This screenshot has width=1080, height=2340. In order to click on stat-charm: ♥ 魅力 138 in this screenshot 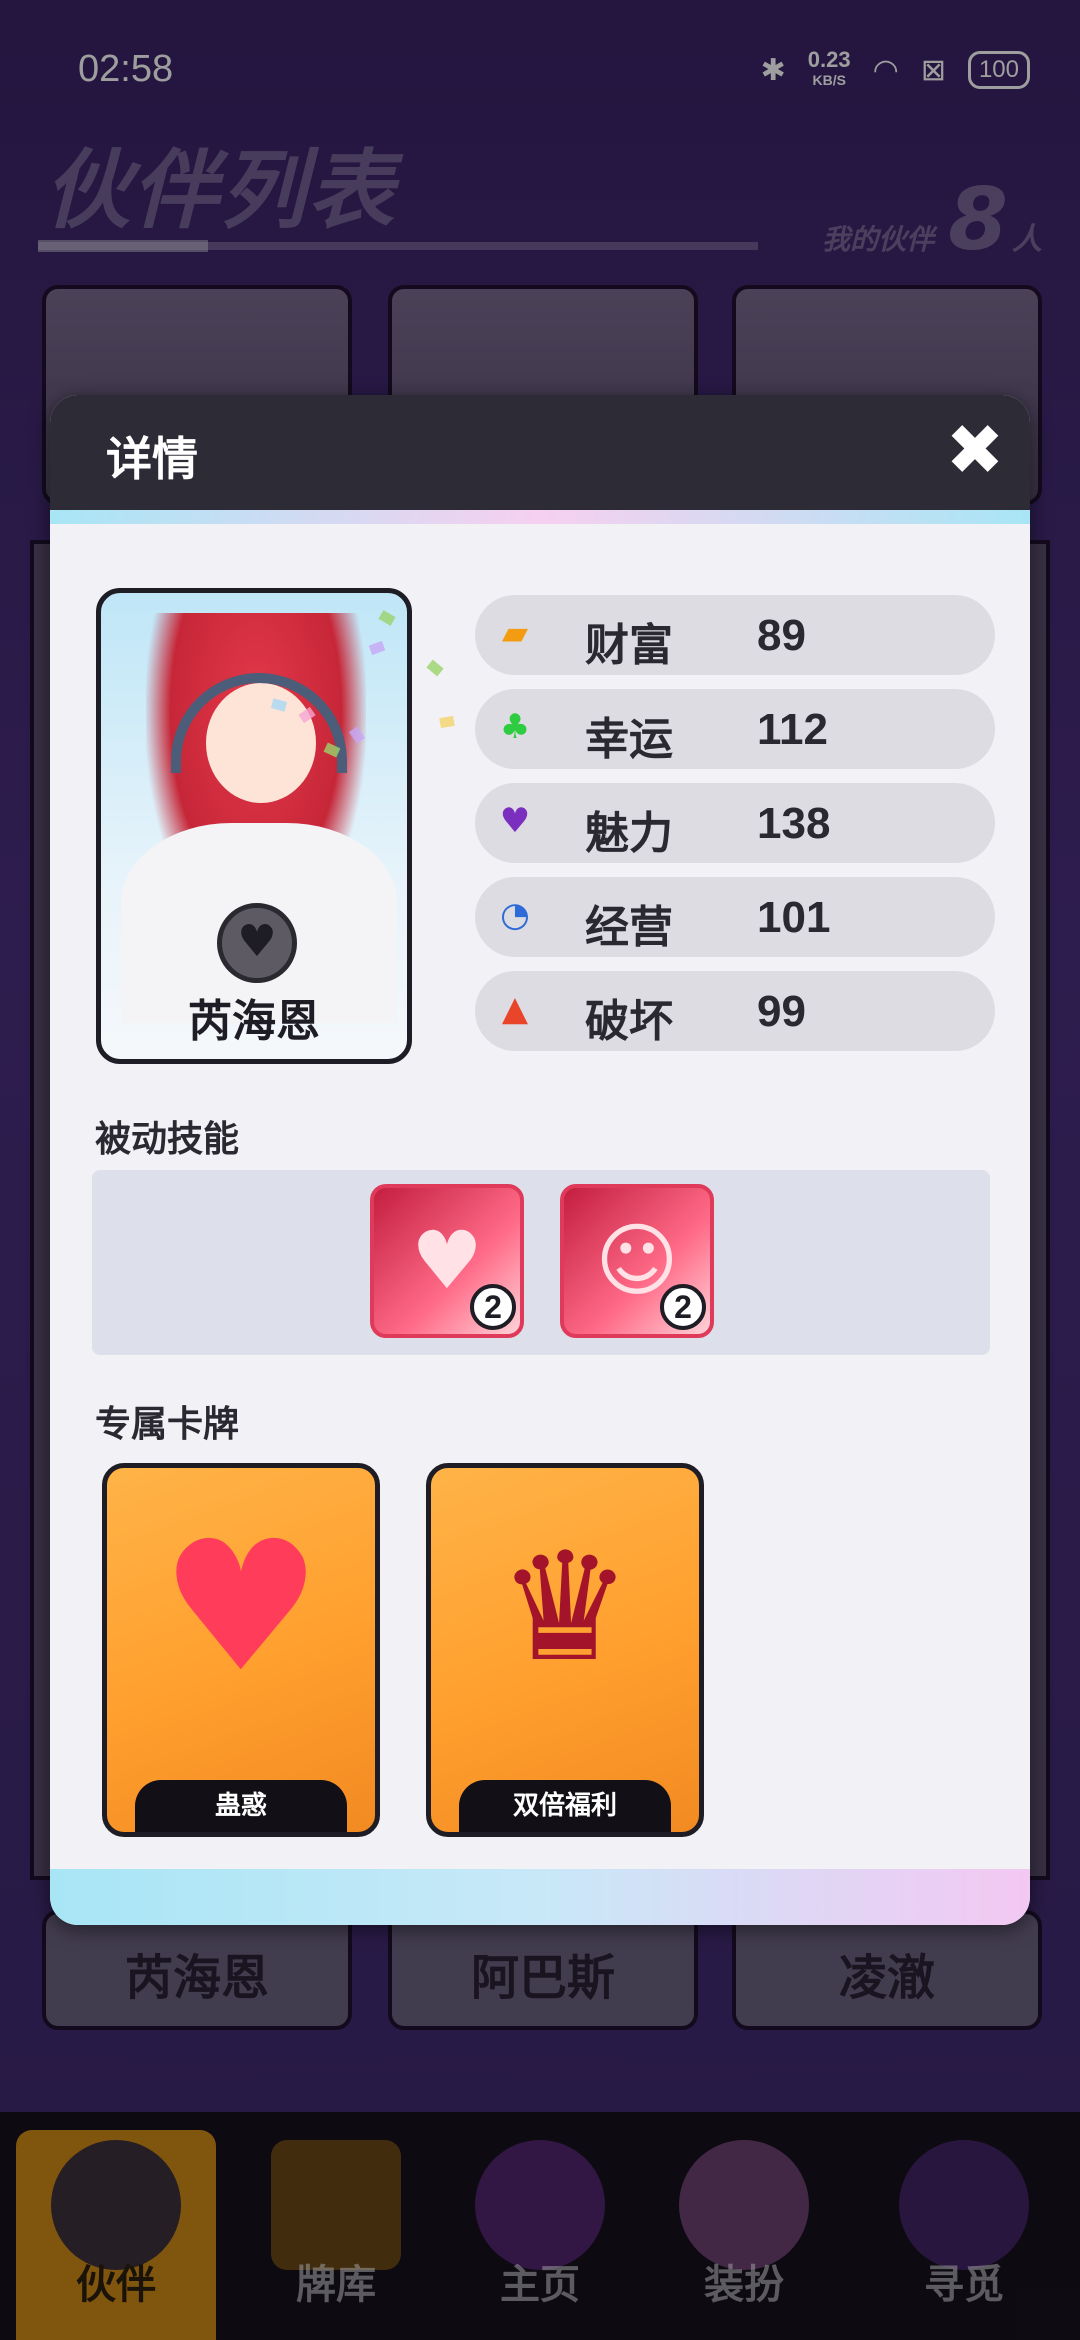, I will do `click(735, 823)`.